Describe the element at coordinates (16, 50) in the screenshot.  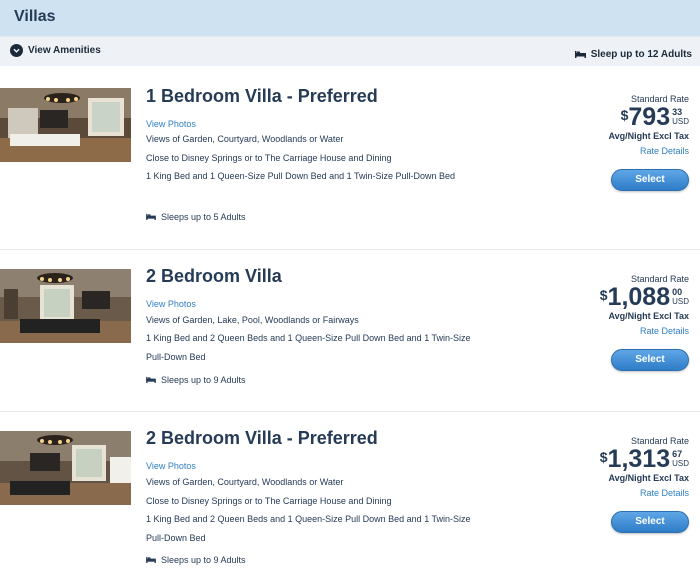
I see `chevron-down-icon` at that location.